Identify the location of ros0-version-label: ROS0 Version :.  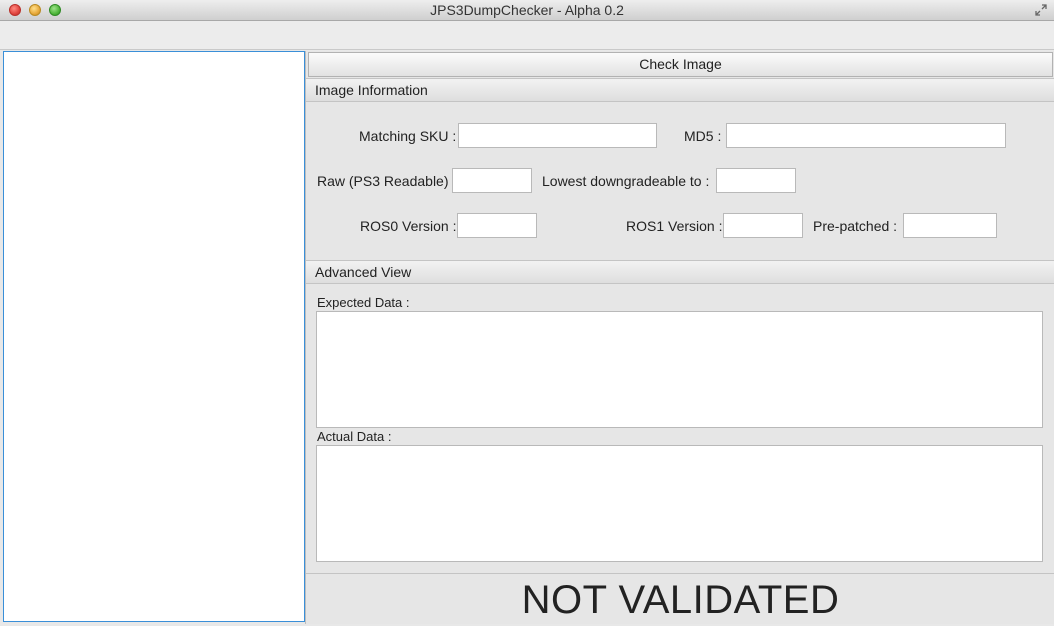
(408, 226).